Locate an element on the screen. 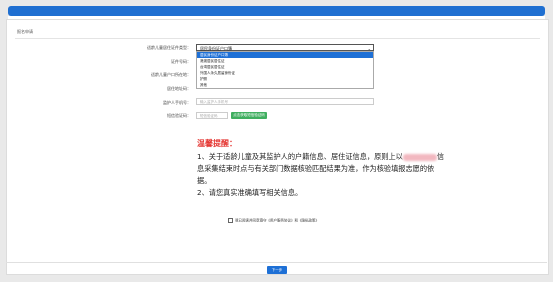  relationship-label: 适龄儿童居住证件类型： is located at coordinates (169, 47).